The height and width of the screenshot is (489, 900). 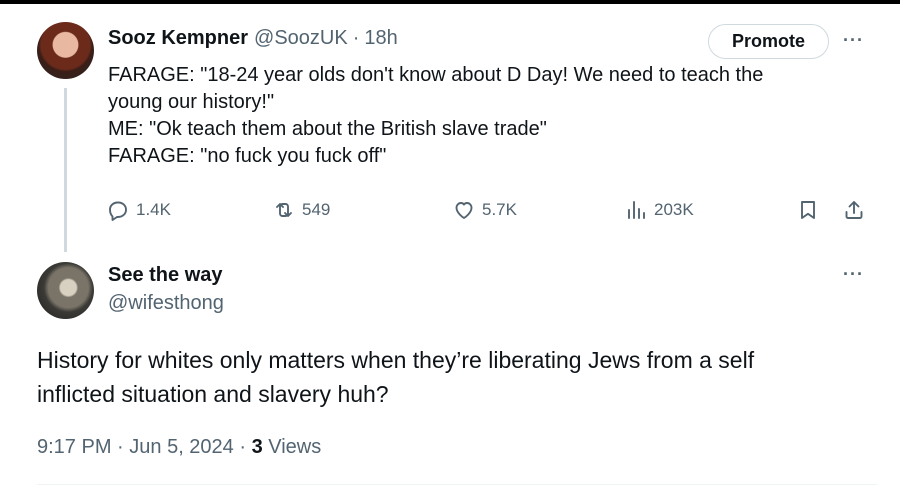 What do you see at coordinates (301, 210) in the screenshot?
I see `repost-button: 549` at bounding box center [301, 210].